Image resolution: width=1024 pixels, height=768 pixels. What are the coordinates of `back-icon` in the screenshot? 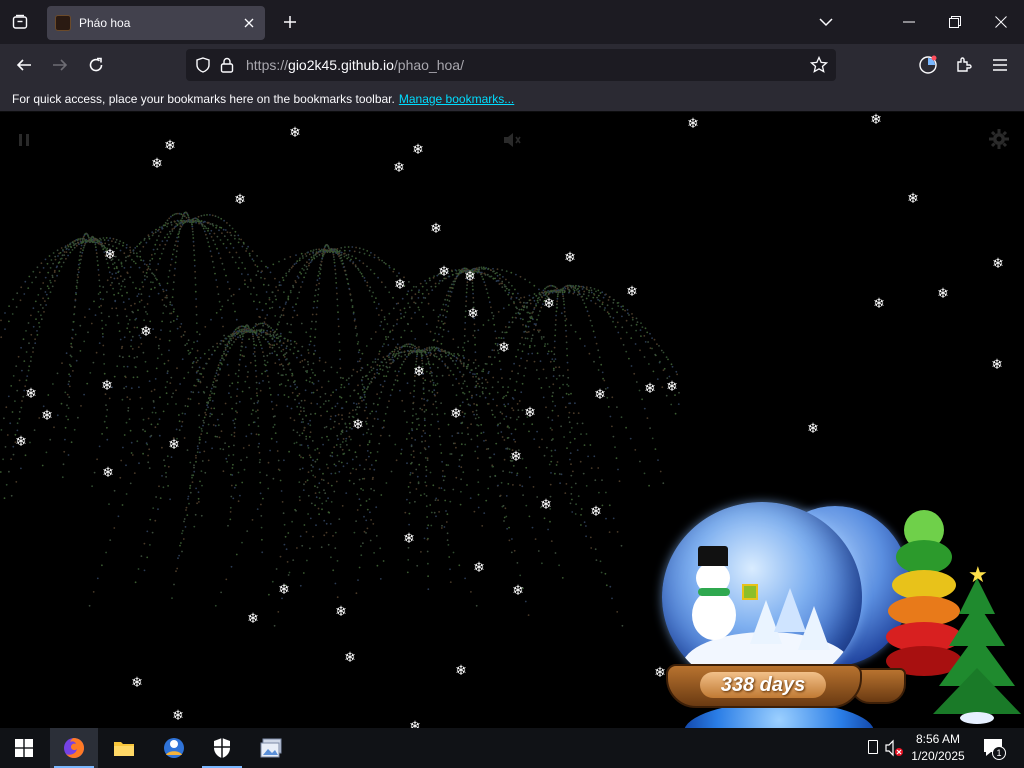 It's located at (24, 65).